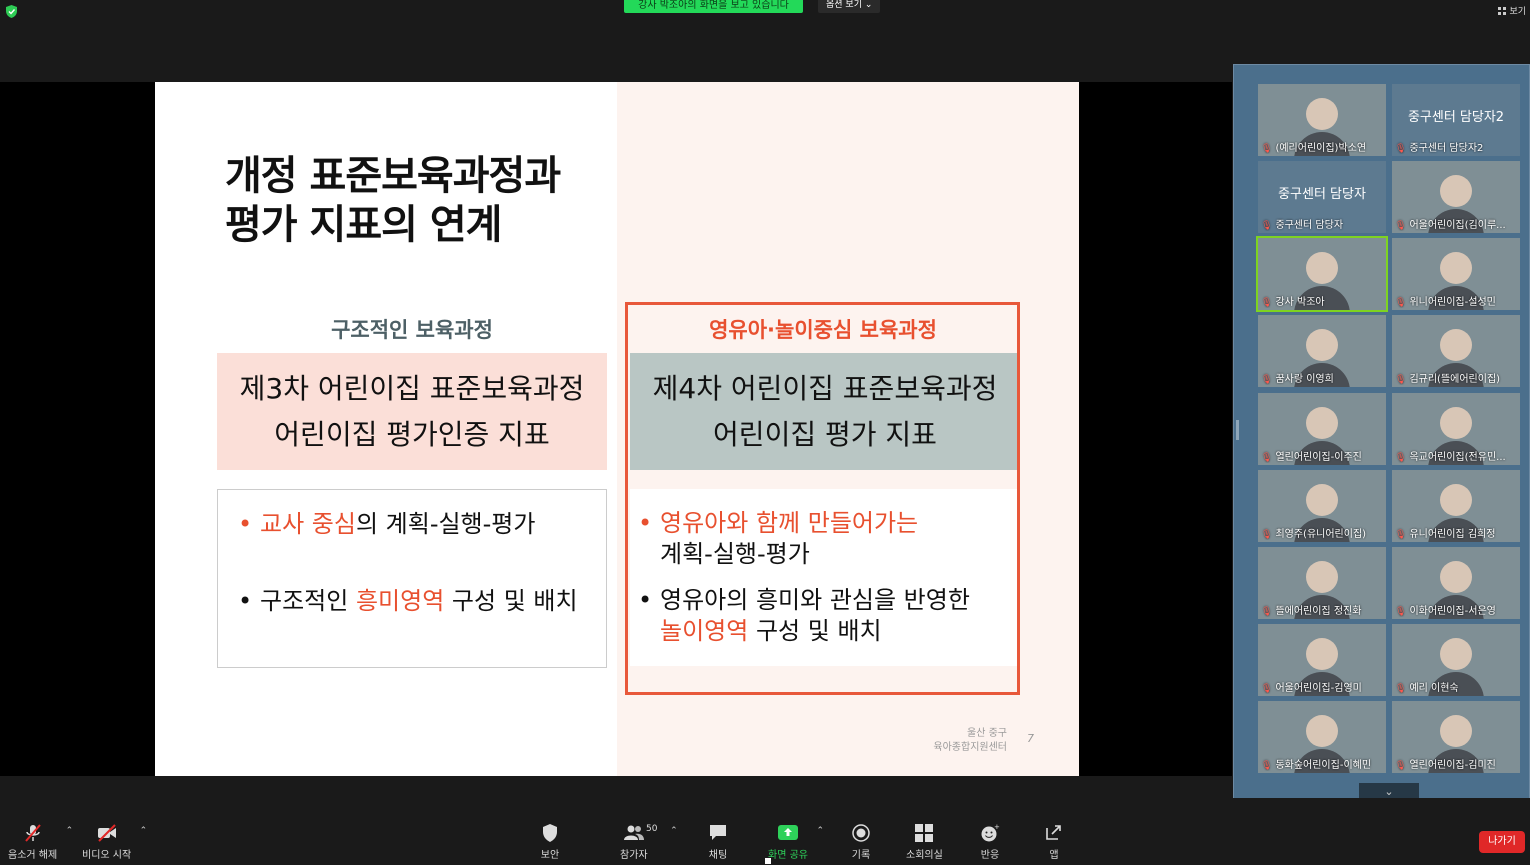  Describe the element at coordinates (1456, 300) in the screenshot. I see `participant-name-bar: 🎙 위니어린이집-설성민` at that location.